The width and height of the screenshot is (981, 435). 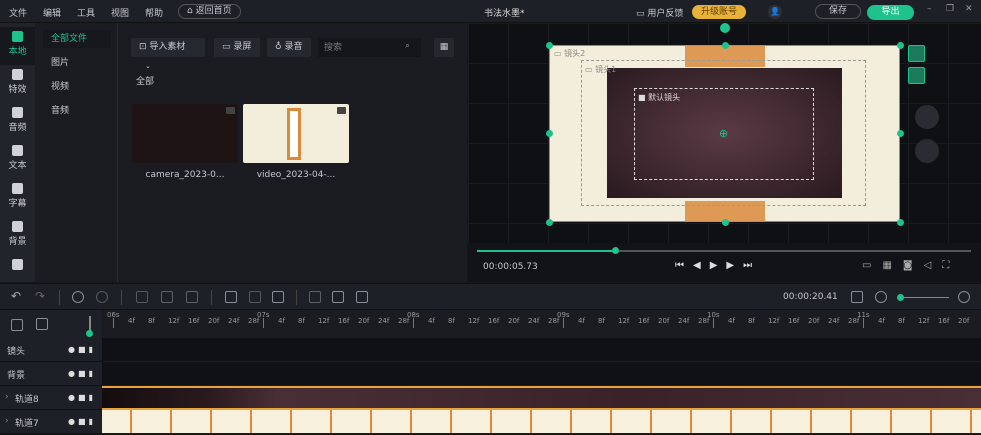 What do you see at coordinates (231, 297) in the screenshot?
I see `edit-image-icon` at bounding box center [231, 297].